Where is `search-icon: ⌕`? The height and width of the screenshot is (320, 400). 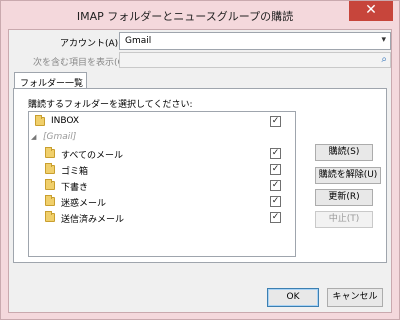 search-icon: ⌕ is located at coordinates (384, 59).